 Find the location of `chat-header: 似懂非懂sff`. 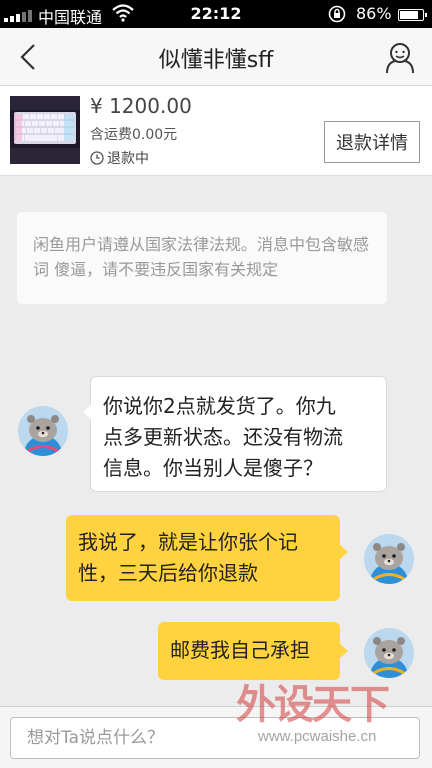

chat-header: 似懂非懂sff is located at coordinates (216, 57).